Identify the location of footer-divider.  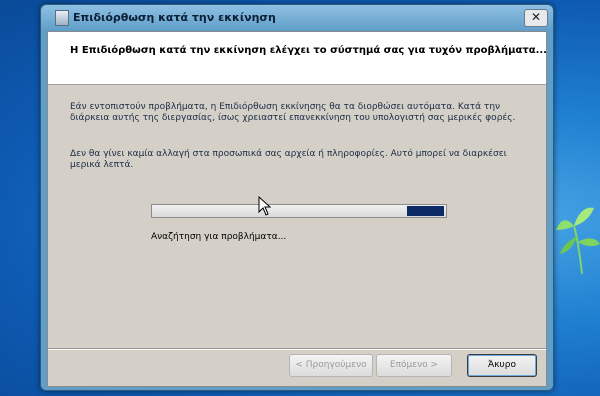
(297, 349).